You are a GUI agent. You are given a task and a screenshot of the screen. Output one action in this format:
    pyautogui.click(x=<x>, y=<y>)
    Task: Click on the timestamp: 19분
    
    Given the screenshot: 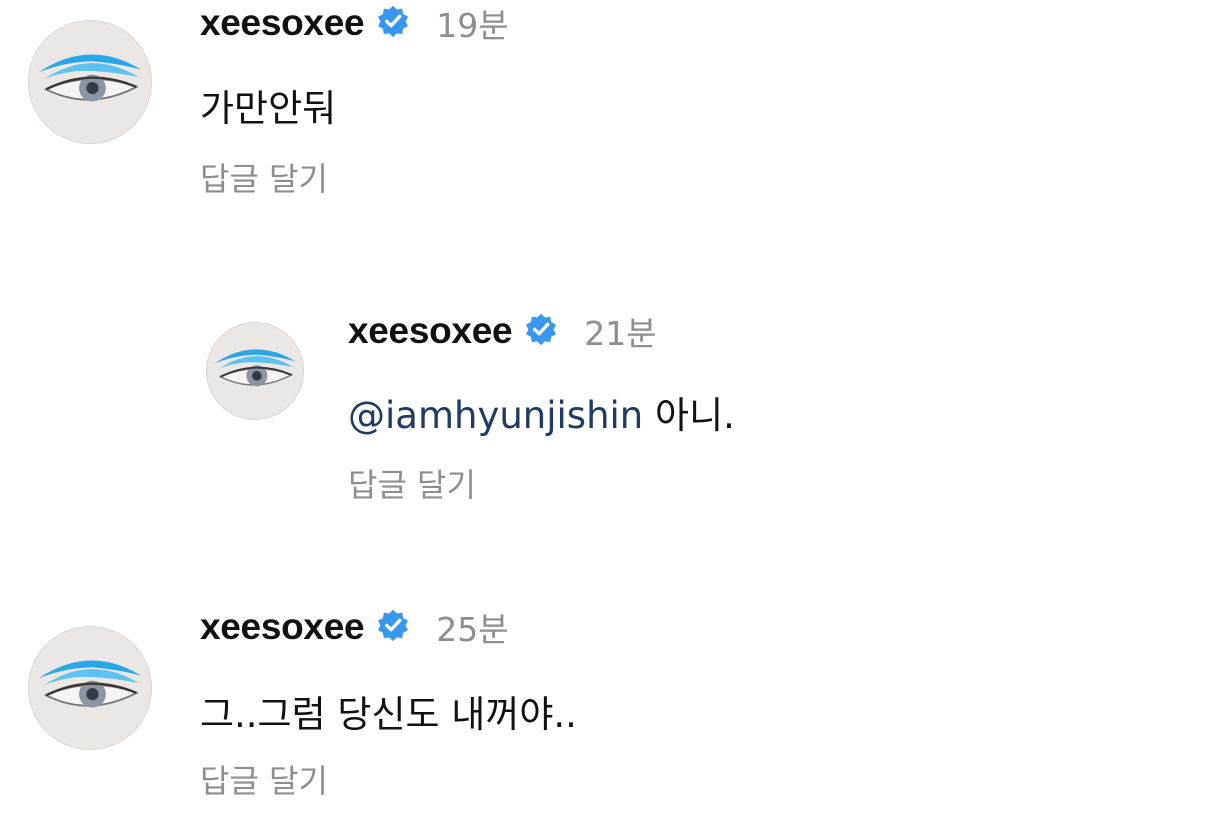 What is the action you would take?
    pyautogui.click(x=472, y=25)
    